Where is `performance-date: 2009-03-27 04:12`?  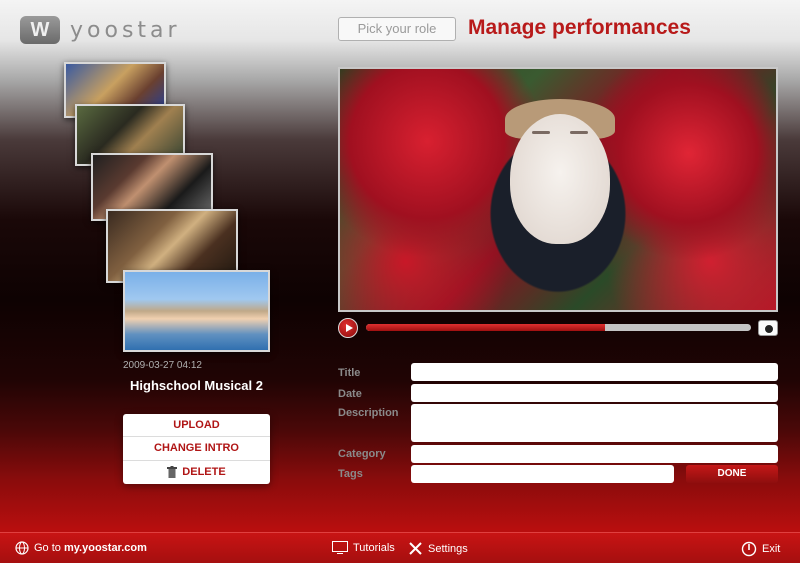
performance-date: 2009-03-27 04:12 is located at coordinates (162, 365).